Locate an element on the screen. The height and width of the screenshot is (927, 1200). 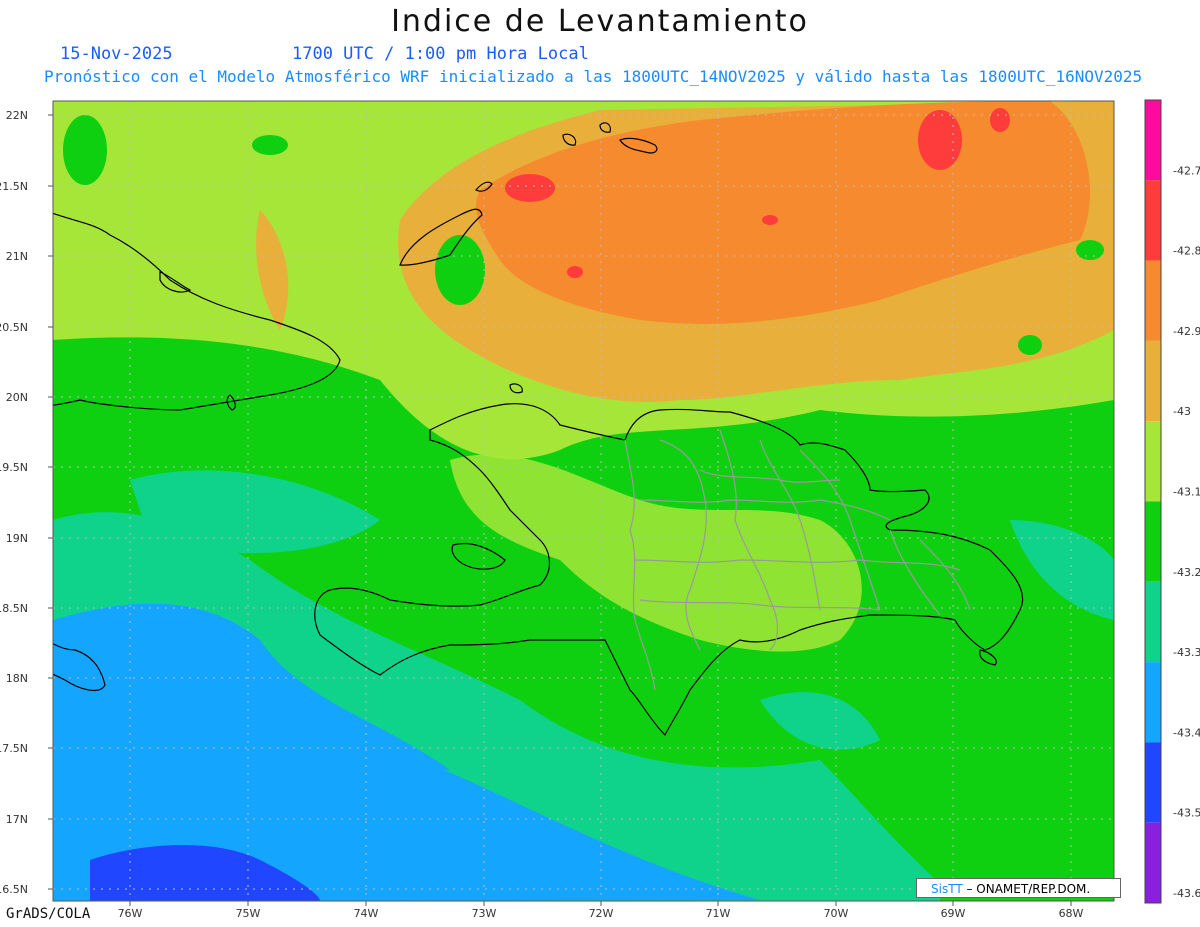
lon-label: 76W is located at coordinates (130, 913).